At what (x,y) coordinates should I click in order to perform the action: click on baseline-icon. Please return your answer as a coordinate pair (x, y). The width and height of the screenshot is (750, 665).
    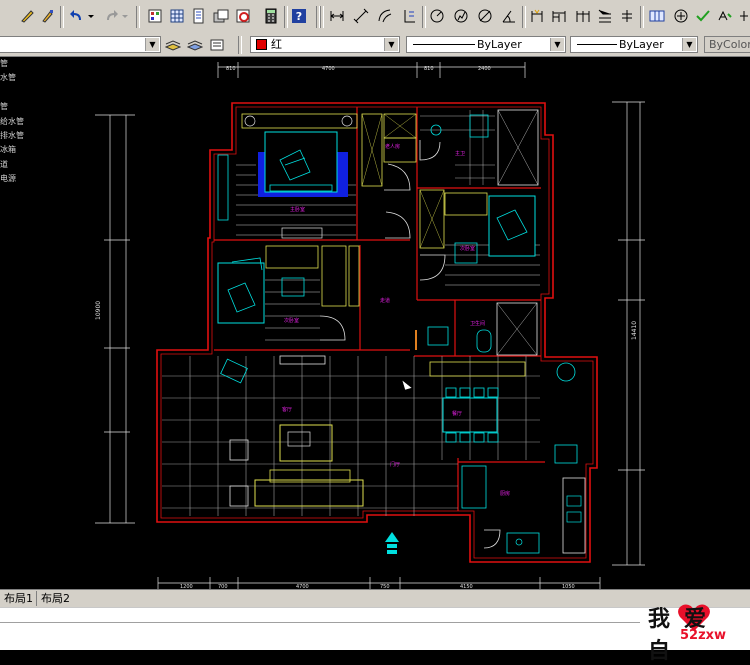
    Looking at the image, I should click on (559, 16).